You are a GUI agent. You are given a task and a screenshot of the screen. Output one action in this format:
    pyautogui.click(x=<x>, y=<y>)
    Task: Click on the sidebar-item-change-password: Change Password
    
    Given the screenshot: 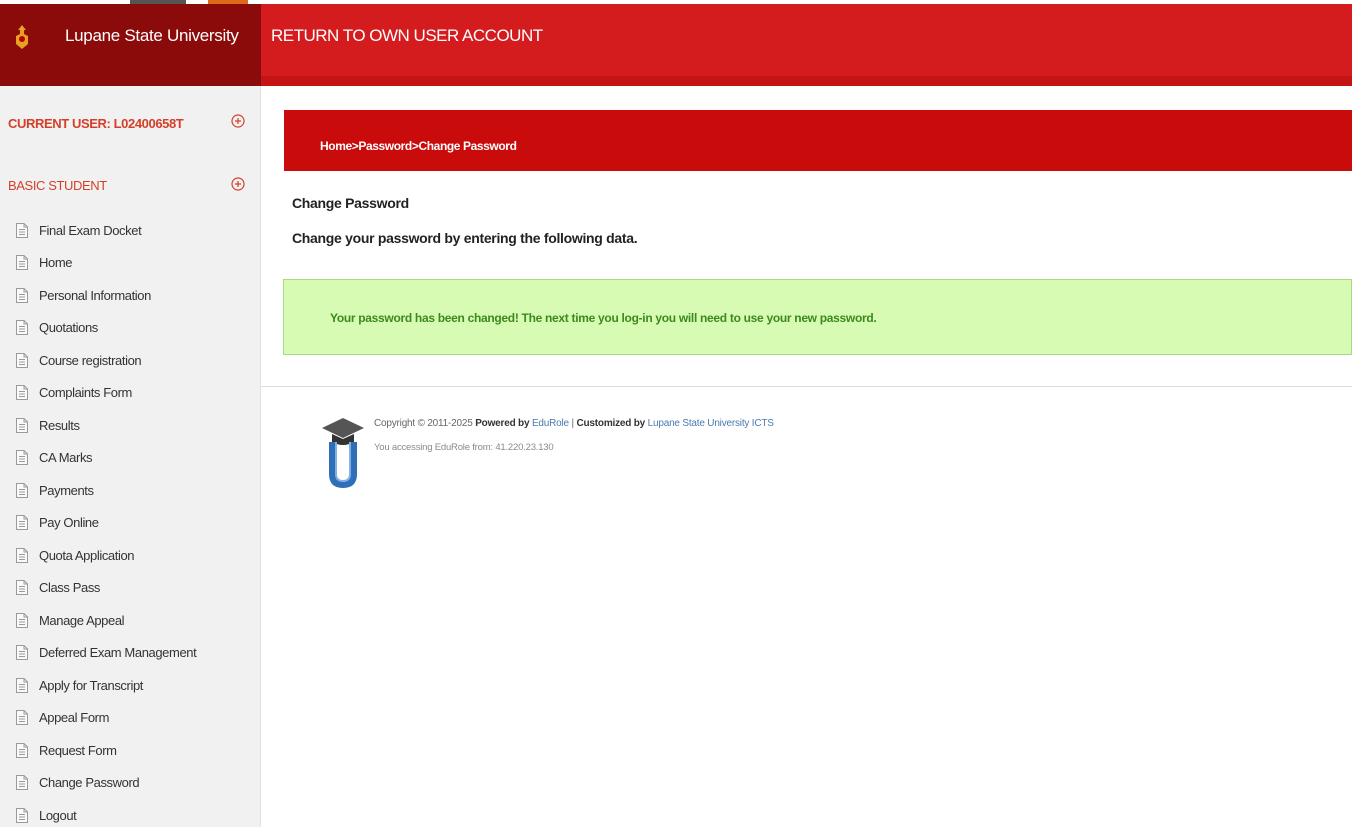 What is the action you would take?
    pyautogui.click(x=130, y=783)
    